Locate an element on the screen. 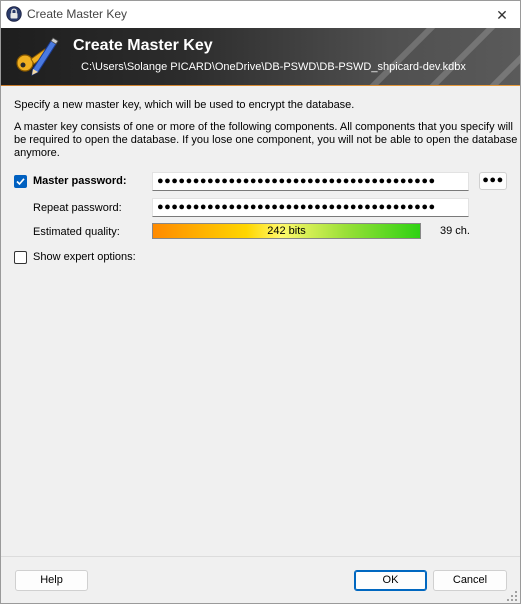  help-button: Help is located at coordinates (51, 580).